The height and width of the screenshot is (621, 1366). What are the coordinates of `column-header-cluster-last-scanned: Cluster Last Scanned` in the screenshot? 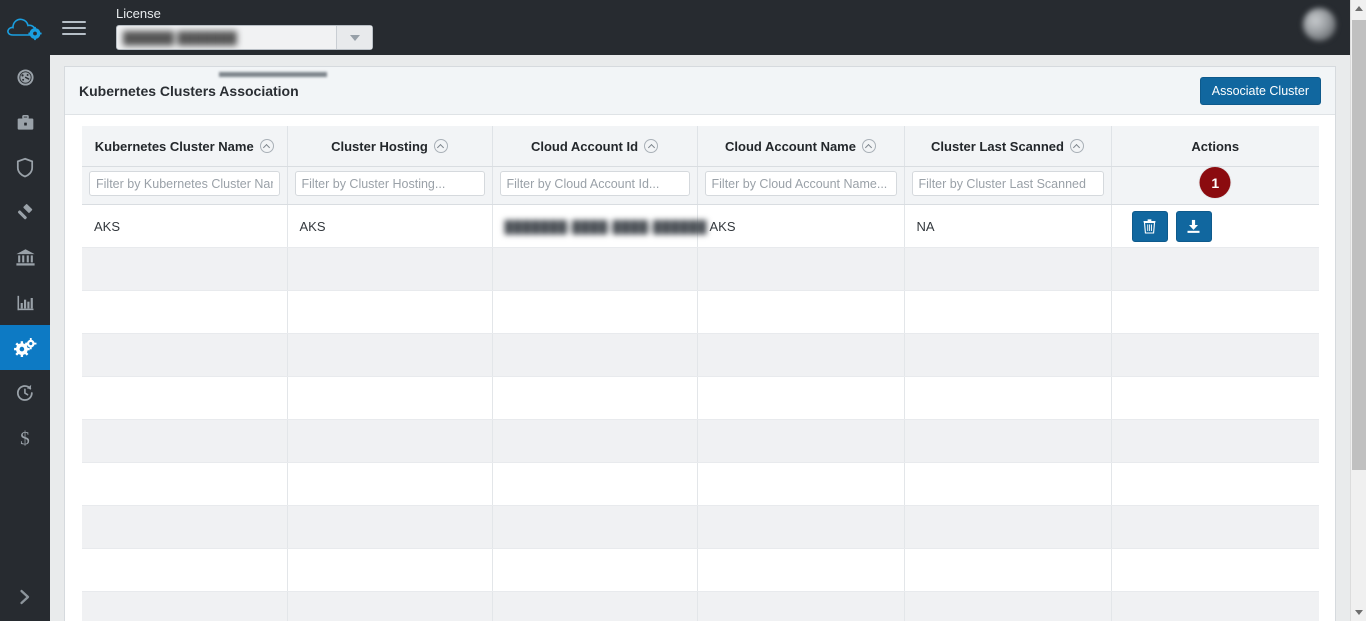 It's located at (1008, 146).